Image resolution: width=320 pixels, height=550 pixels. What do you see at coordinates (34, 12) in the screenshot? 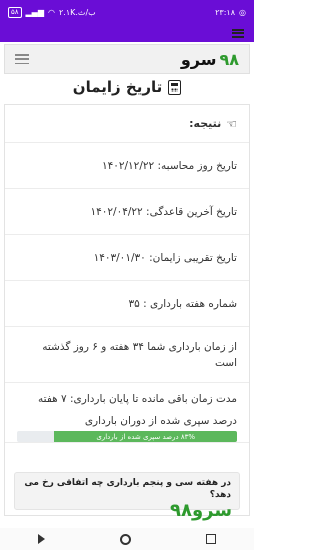
I see `signal-icon: ▂▄▆` at bounding box center [34, 12].